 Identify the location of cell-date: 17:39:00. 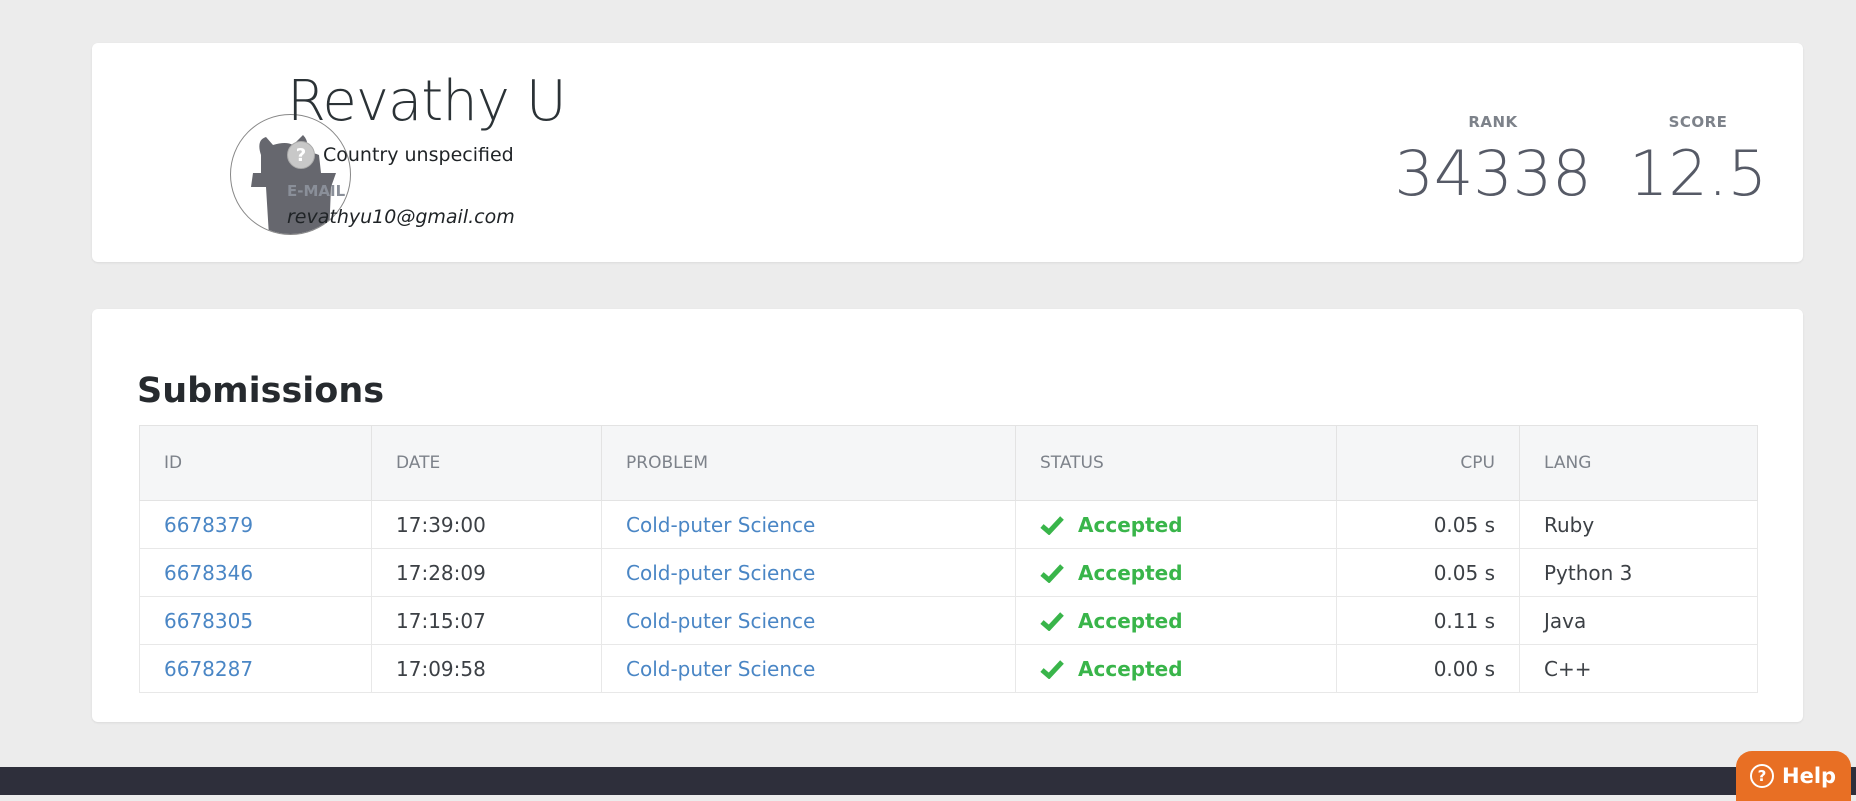
(486, 524).